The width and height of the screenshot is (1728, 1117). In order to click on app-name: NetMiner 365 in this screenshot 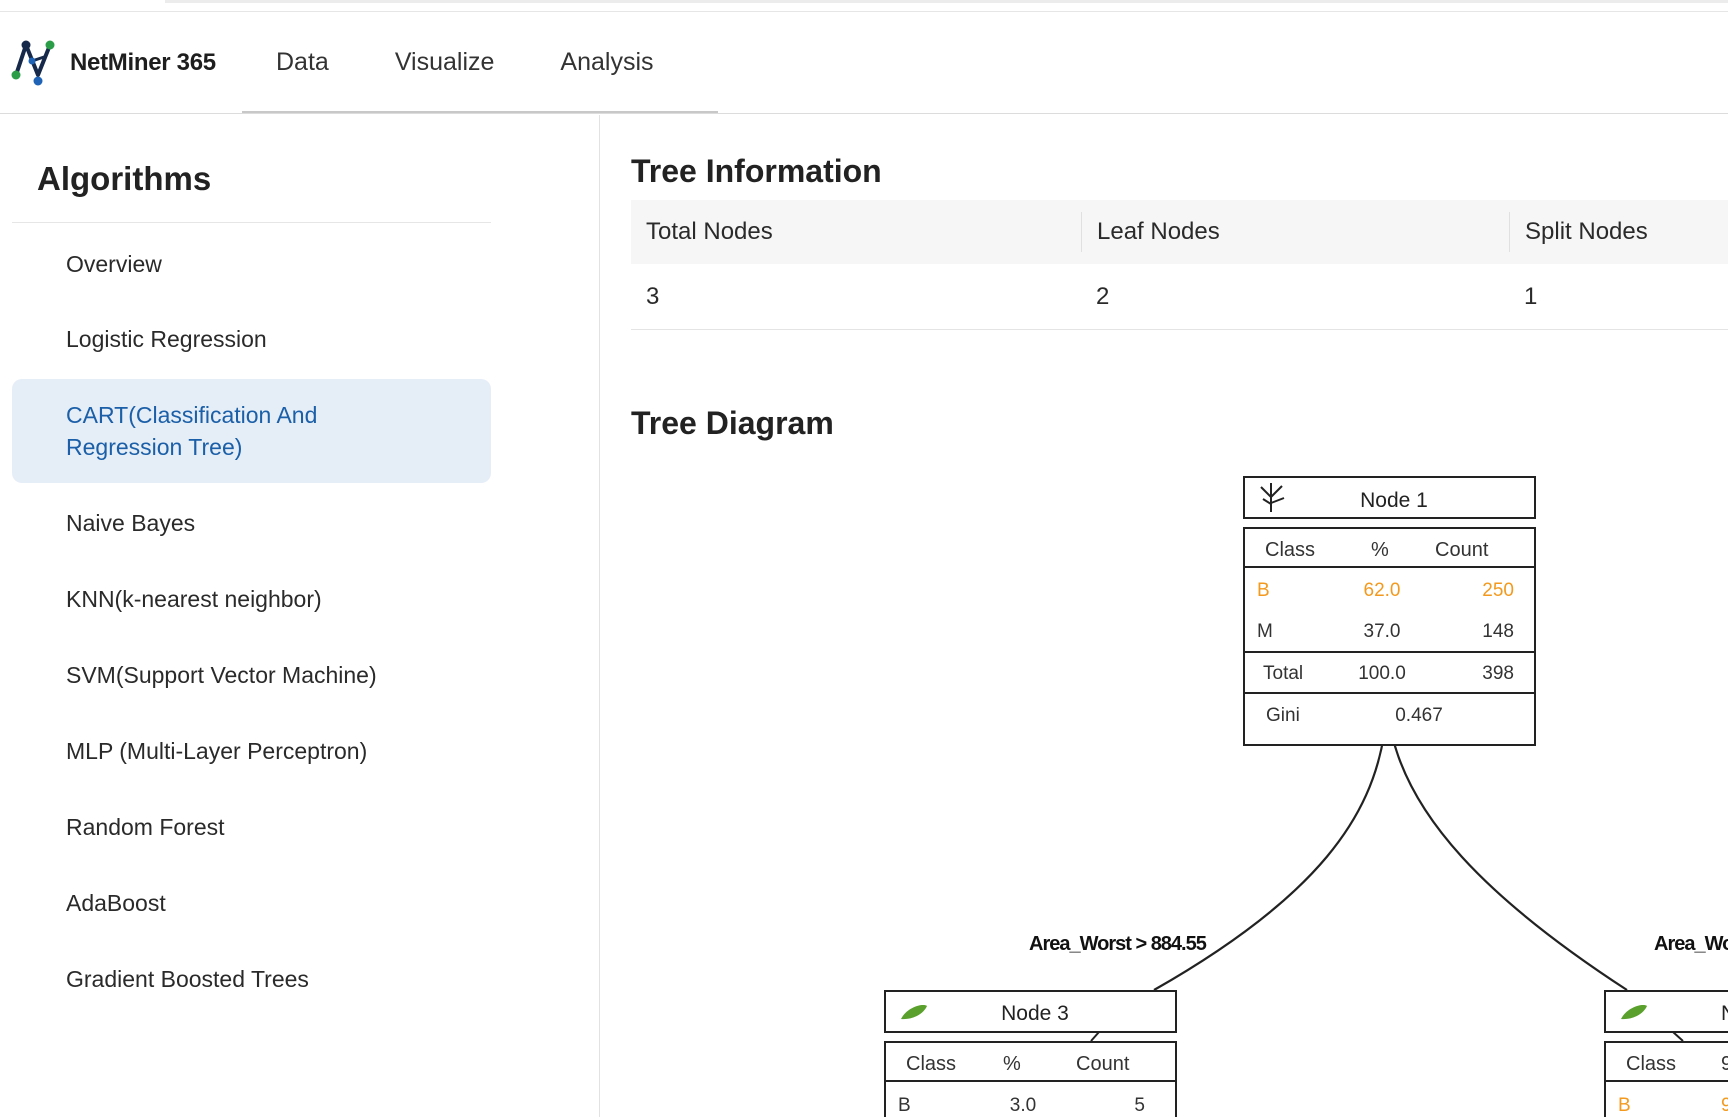, I will do `click(143, 62)`.